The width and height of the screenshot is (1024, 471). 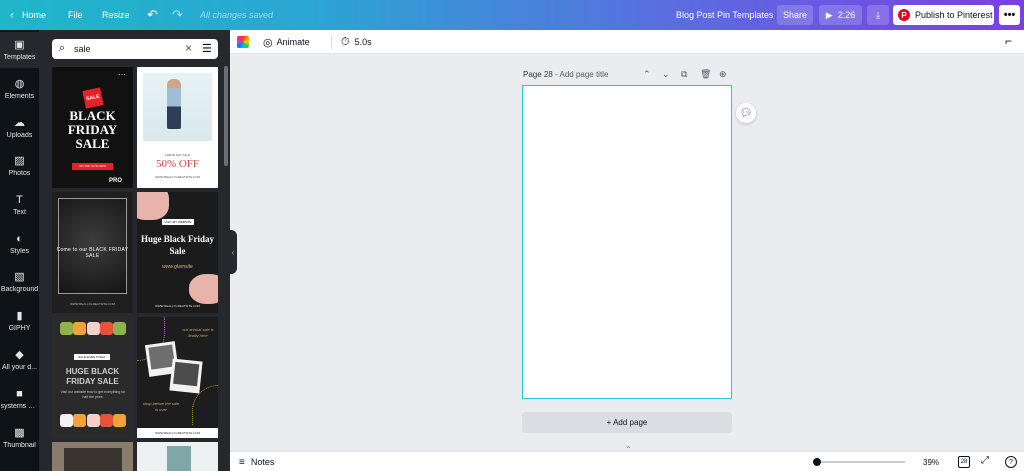 What do you see at coordinates (19, 239) in the screenshot?
I see `styles-icon: ◐` at bounding box center [19, 239].